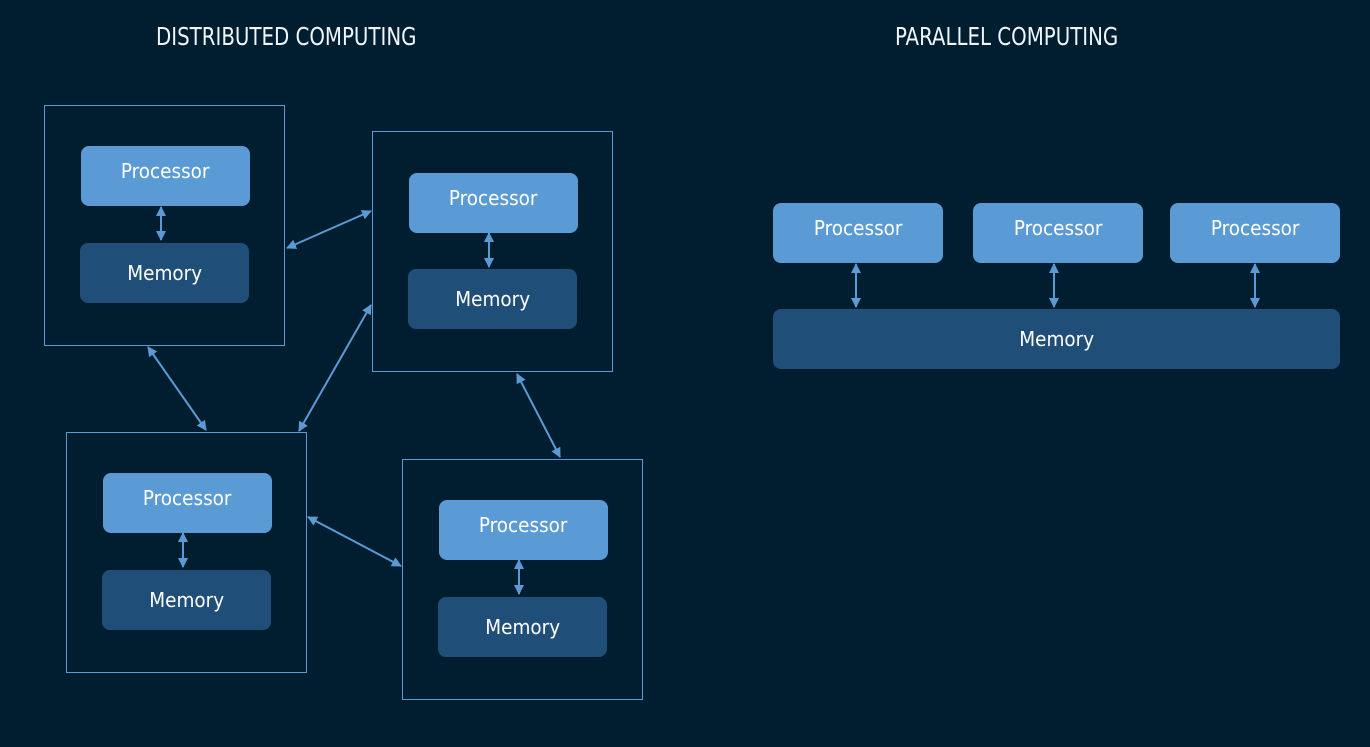  I want to click on arrow-node1-node3, so click(177, 388).